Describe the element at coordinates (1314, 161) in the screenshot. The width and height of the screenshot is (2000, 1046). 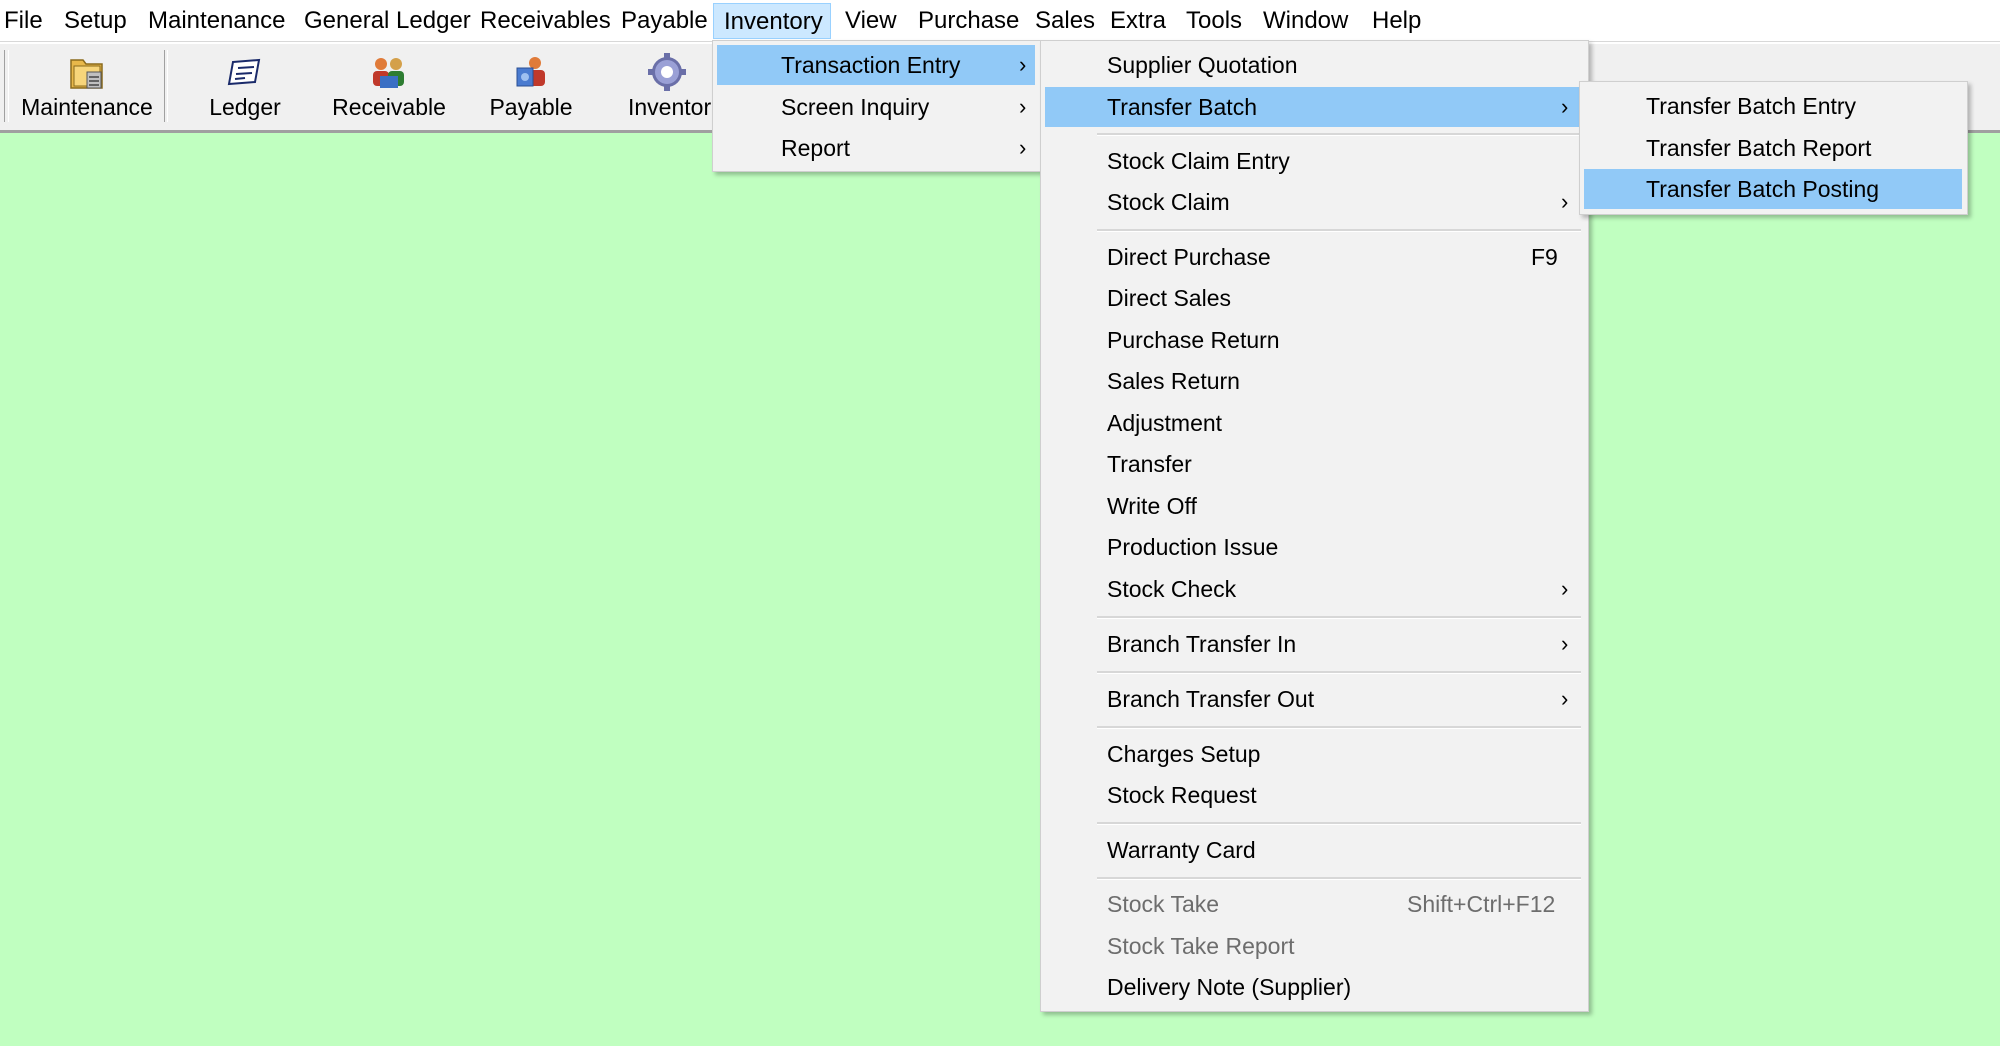
I see `menu-item-stock-claim-entry: Stock Claim Entry` at that location.